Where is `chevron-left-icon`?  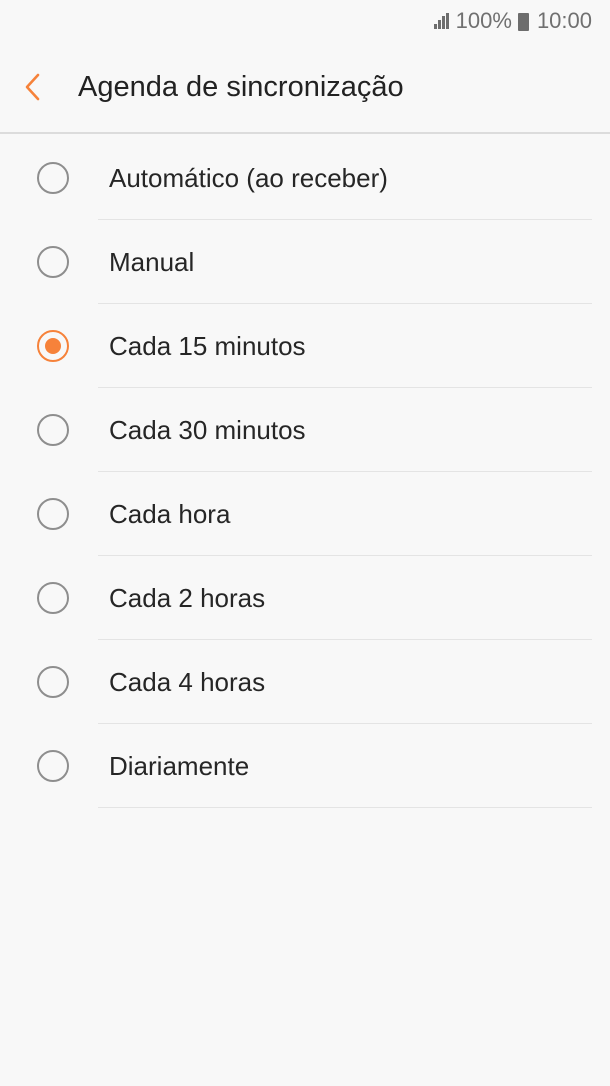
chevron-left-icon is located at coordinates (32, 87).